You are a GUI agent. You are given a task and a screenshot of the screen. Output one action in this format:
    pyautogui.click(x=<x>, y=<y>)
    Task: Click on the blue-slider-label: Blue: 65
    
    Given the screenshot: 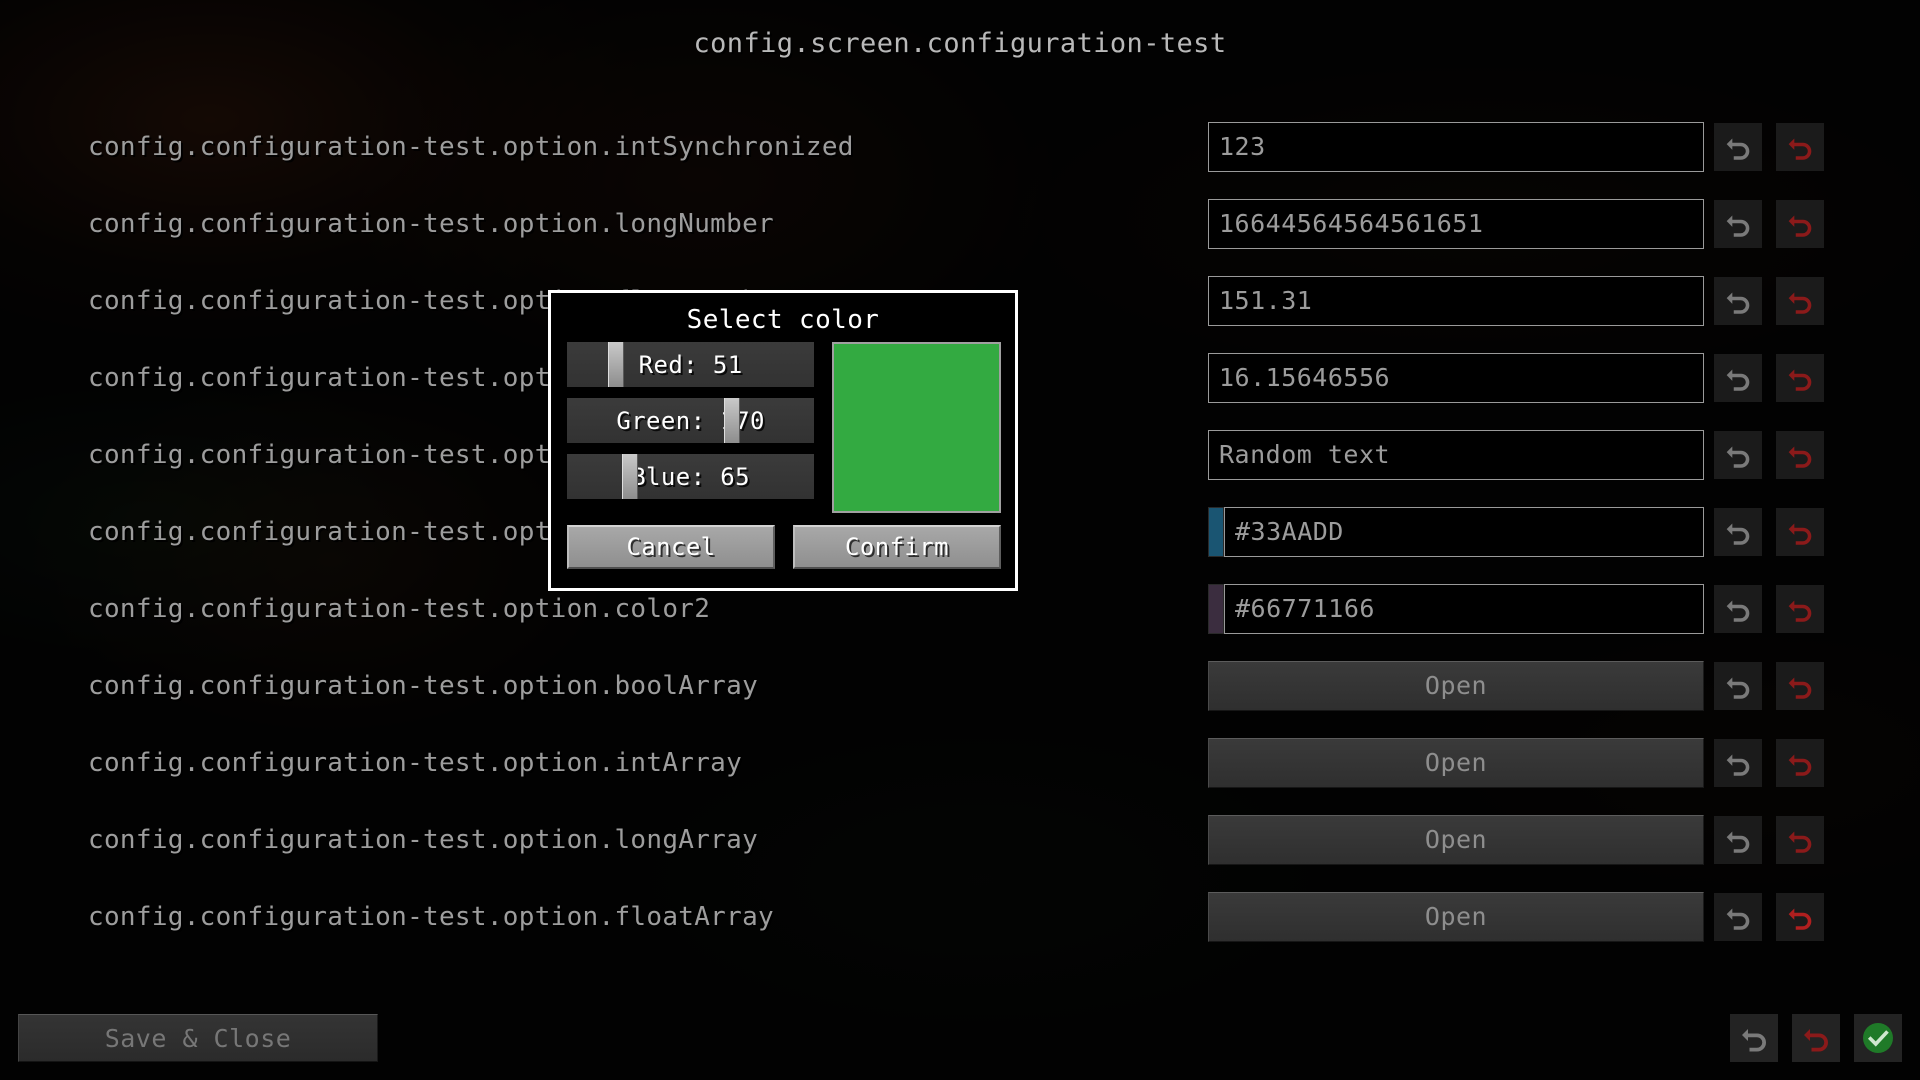 What is the action you would take?
    pyautogui.click(x=690, y=476)
    